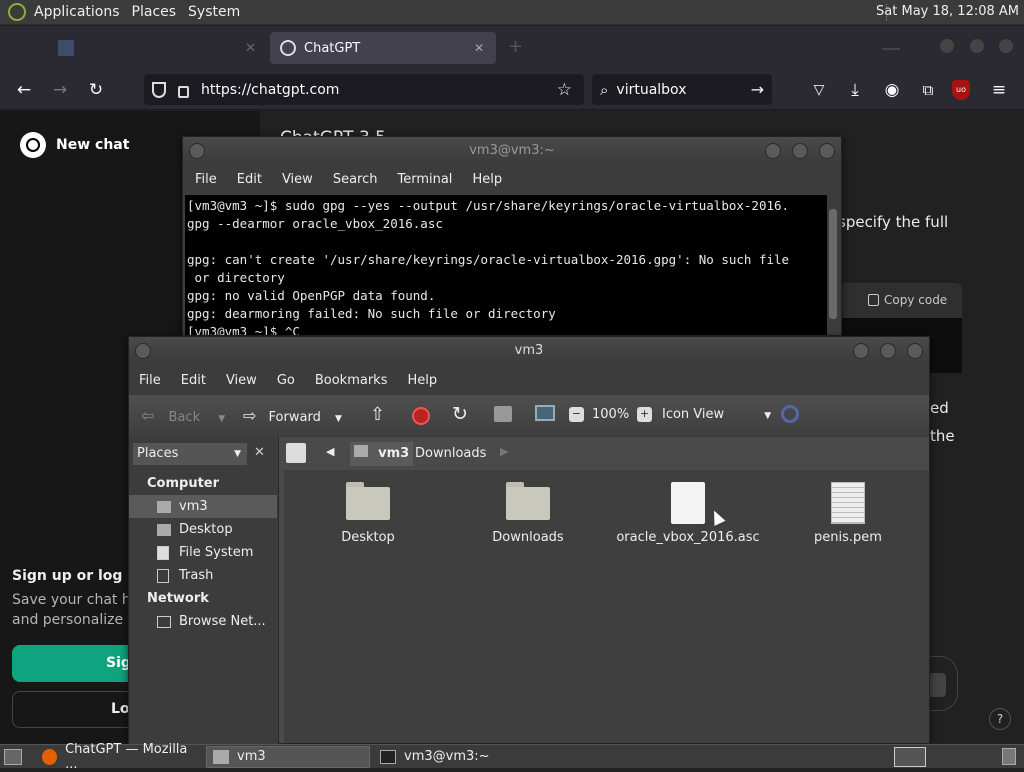  What do you see at coordinates (259, 452) in the screenshot?
I see `close-sidebar-icon: ✕` at bounding box center [259, 452].